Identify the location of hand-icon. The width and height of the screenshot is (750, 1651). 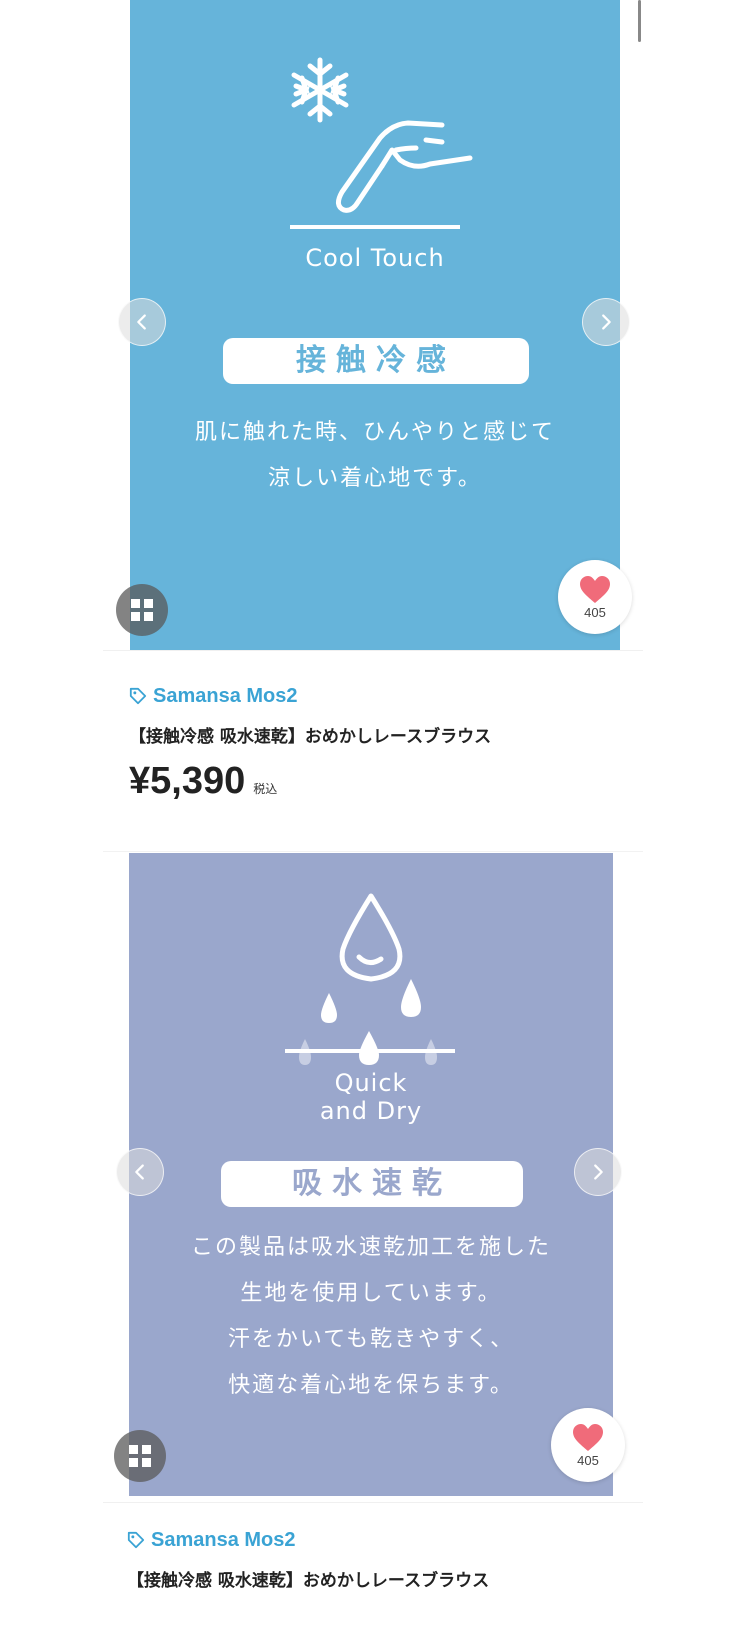
(404, 166).